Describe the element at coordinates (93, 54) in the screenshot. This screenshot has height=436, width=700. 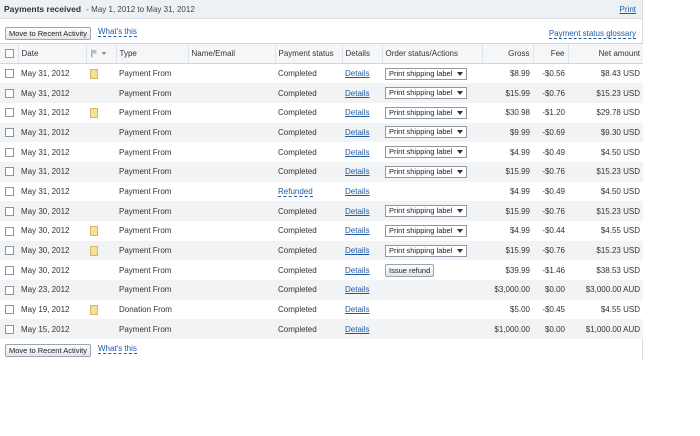
I see `flag-icon` at that location.